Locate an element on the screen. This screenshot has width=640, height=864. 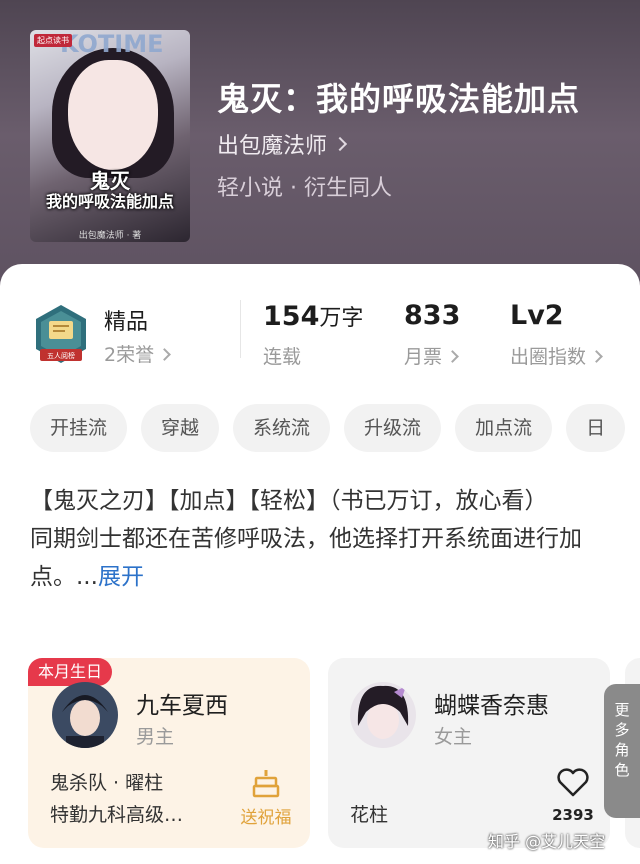
tag-chip: 升级流 is located at coordinates (393, 428).